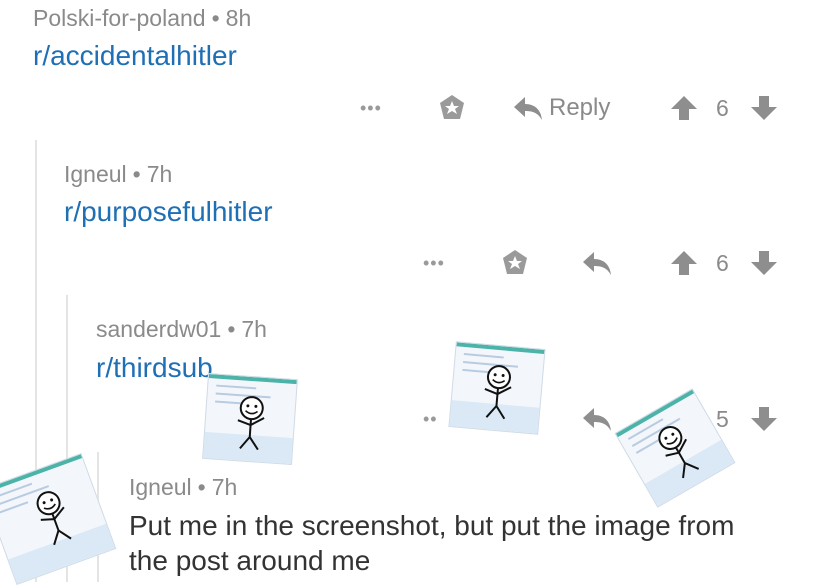 The width and height of the screenshot is (819, 585). Describe the element at coordinates (580, 107) in the screenshot. I see `reply-label: Reply` at that location.